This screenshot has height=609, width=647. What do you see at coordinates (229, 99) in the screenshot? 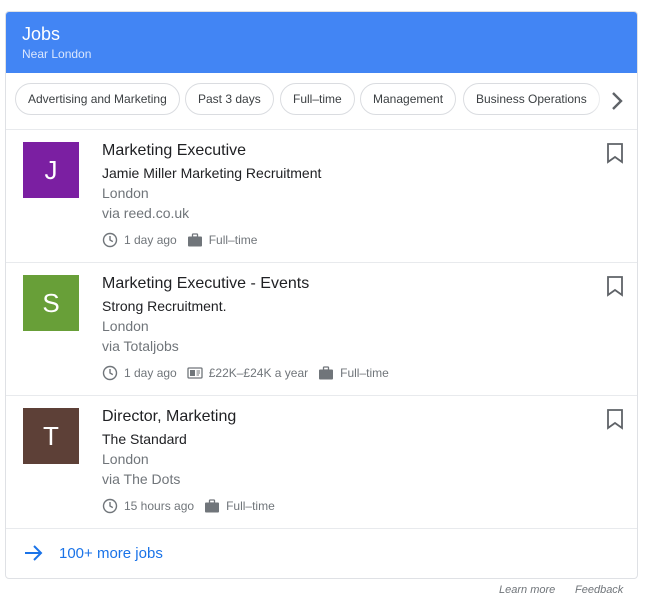
I see `chip-past-3-days: Past 3 days` at bounding box center [229, 99].